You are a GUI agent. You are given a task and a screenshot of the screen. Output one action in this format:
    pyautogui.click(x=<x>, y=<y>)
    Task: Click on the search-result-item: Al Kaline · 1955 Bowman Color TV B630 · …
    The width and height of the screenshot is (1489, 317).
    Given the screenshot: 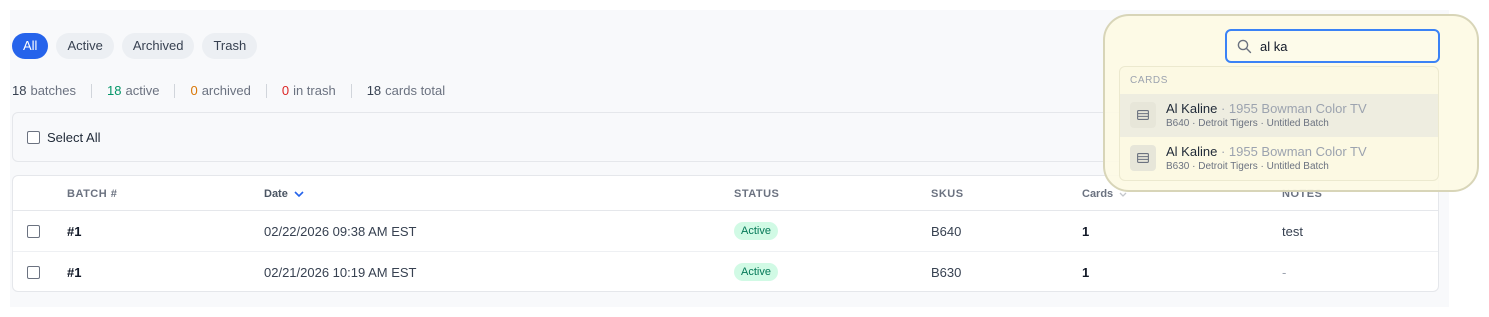 What is the action you would take?
    pyautogui.click(x=1279, y=158)
    